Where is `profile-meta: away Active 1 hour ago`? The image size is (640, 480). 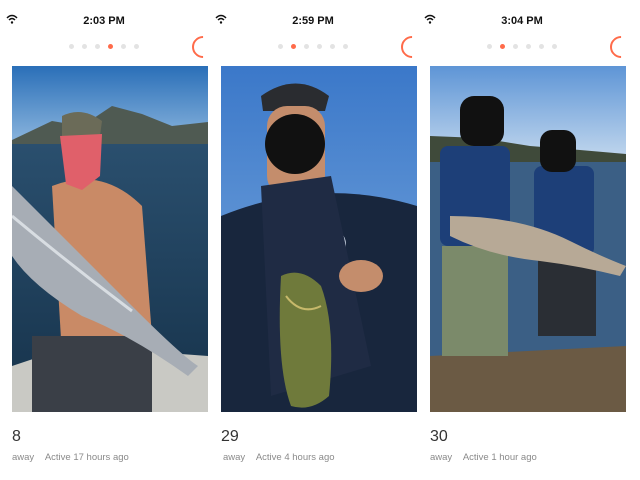
profile-meta: away Active 1 hour ago is located at coordinates (483, 457).